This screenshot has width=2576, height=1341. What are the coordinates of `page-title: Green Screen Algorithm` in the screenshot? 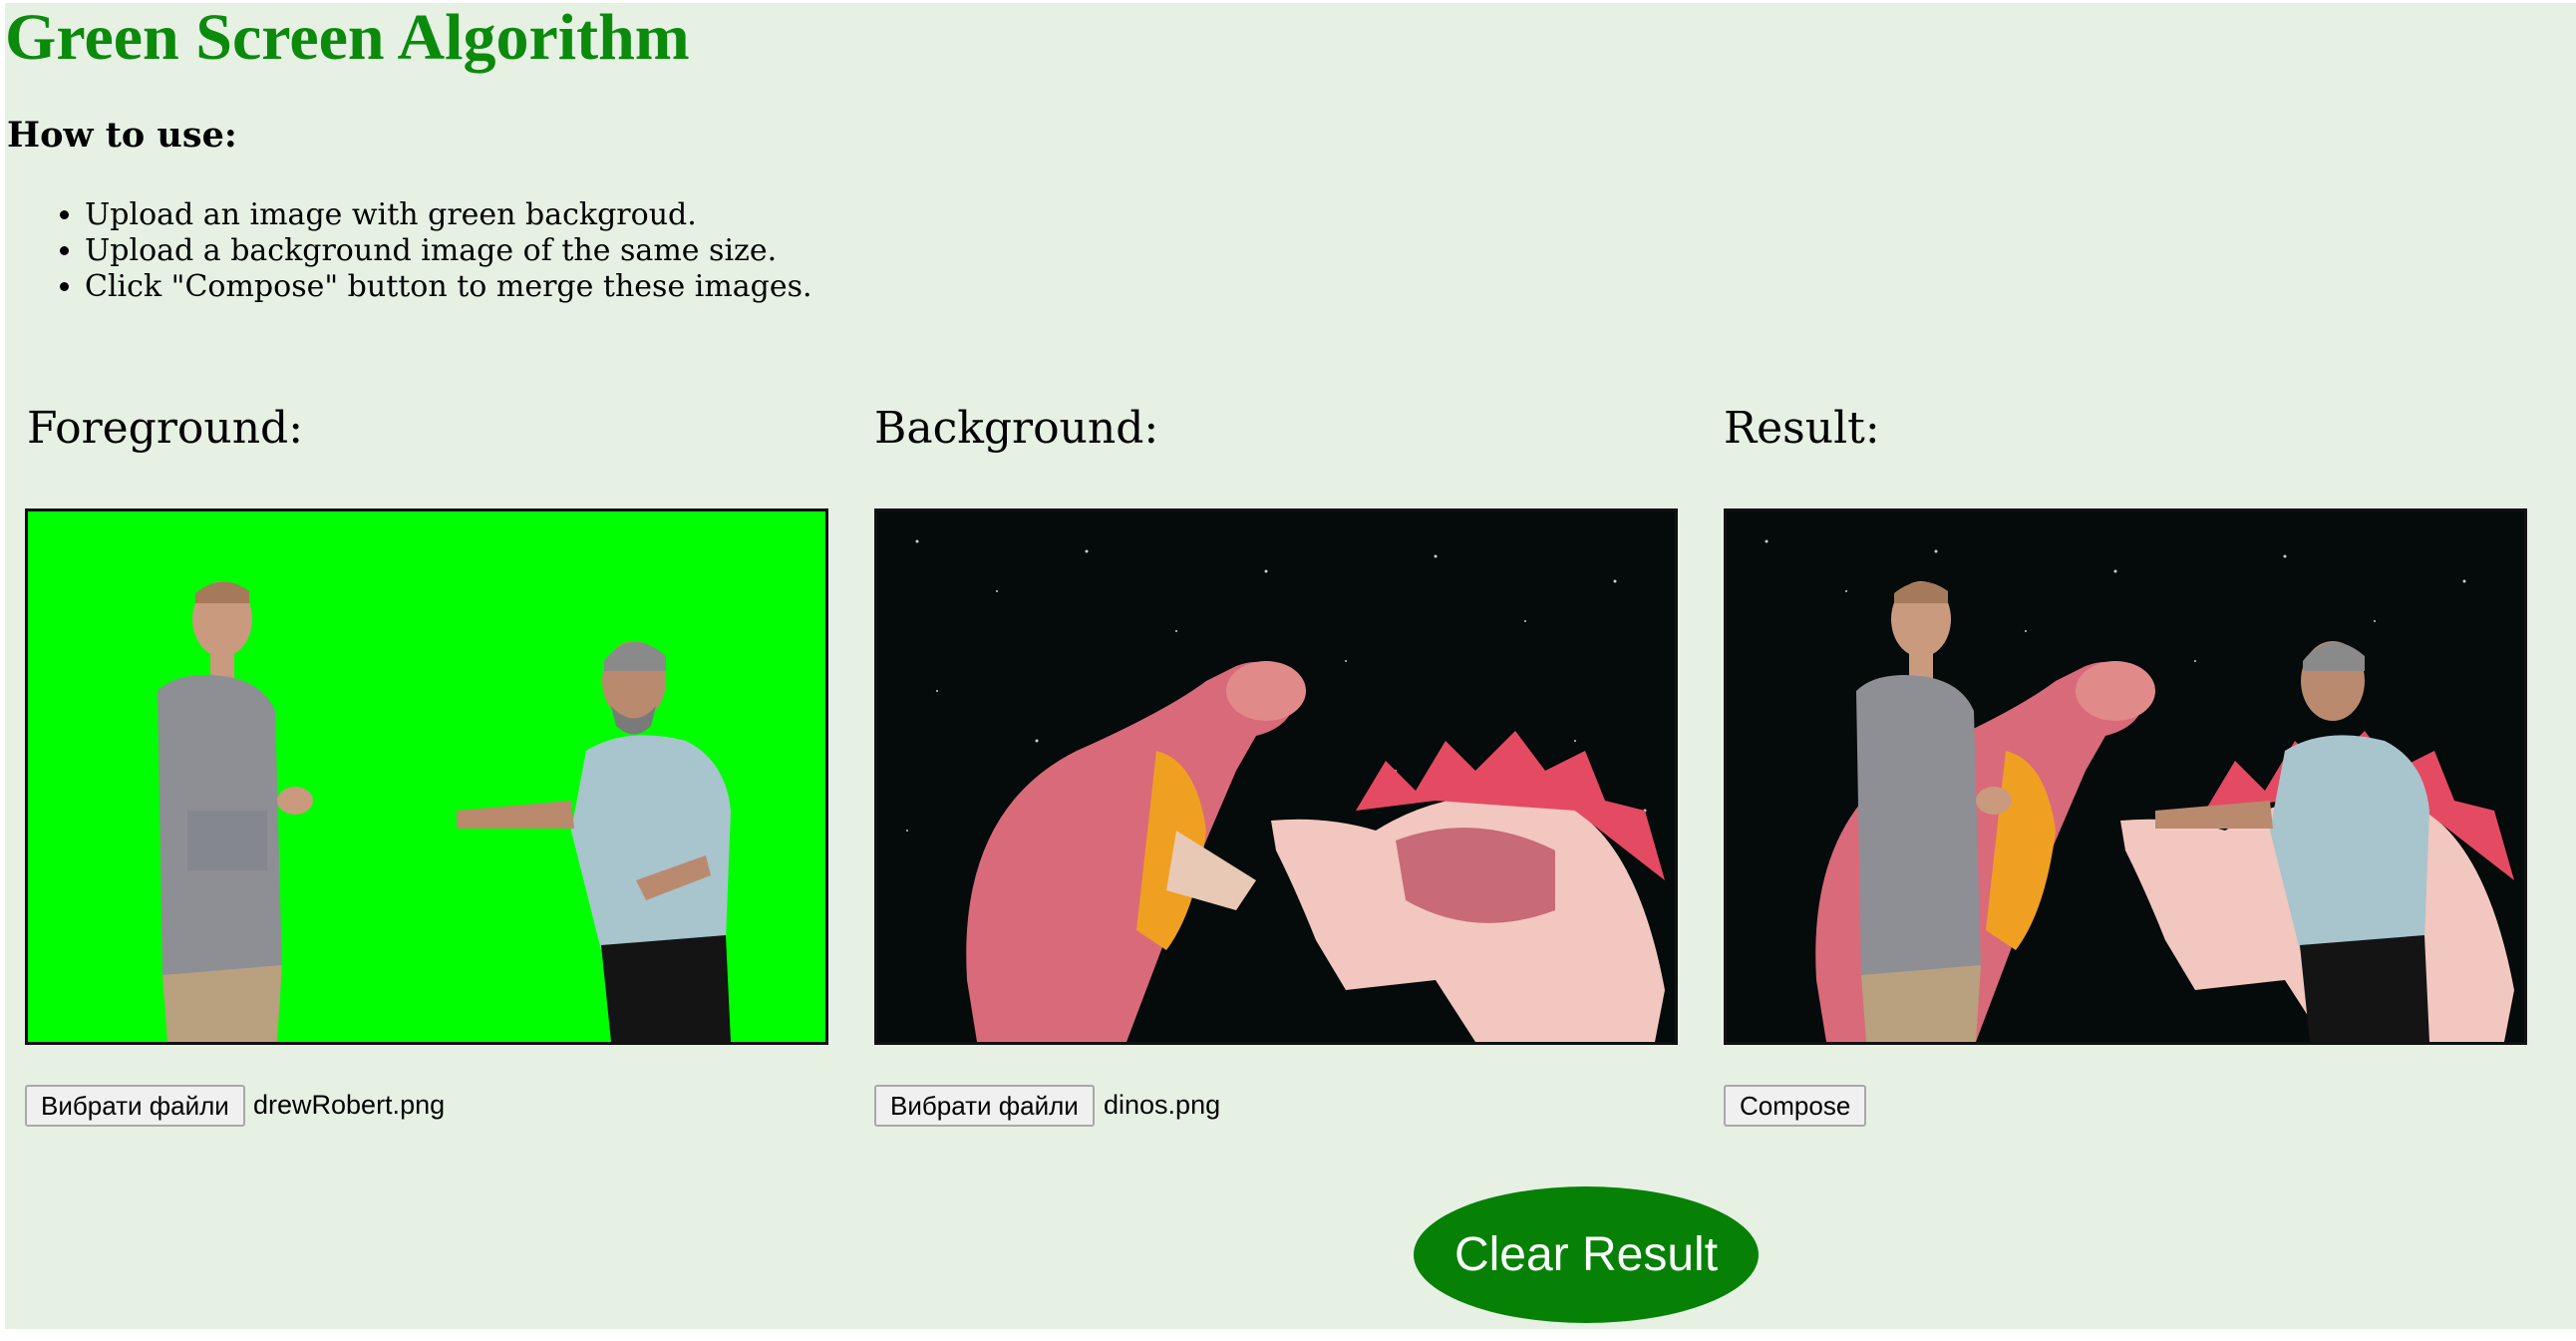 It's located at (347, 37).